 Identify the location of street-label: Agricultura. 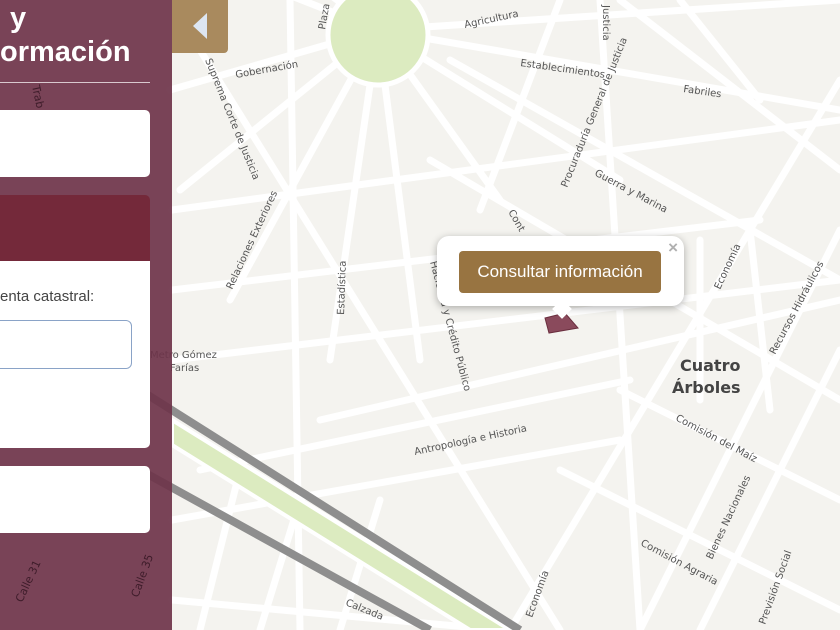
(491, 20).